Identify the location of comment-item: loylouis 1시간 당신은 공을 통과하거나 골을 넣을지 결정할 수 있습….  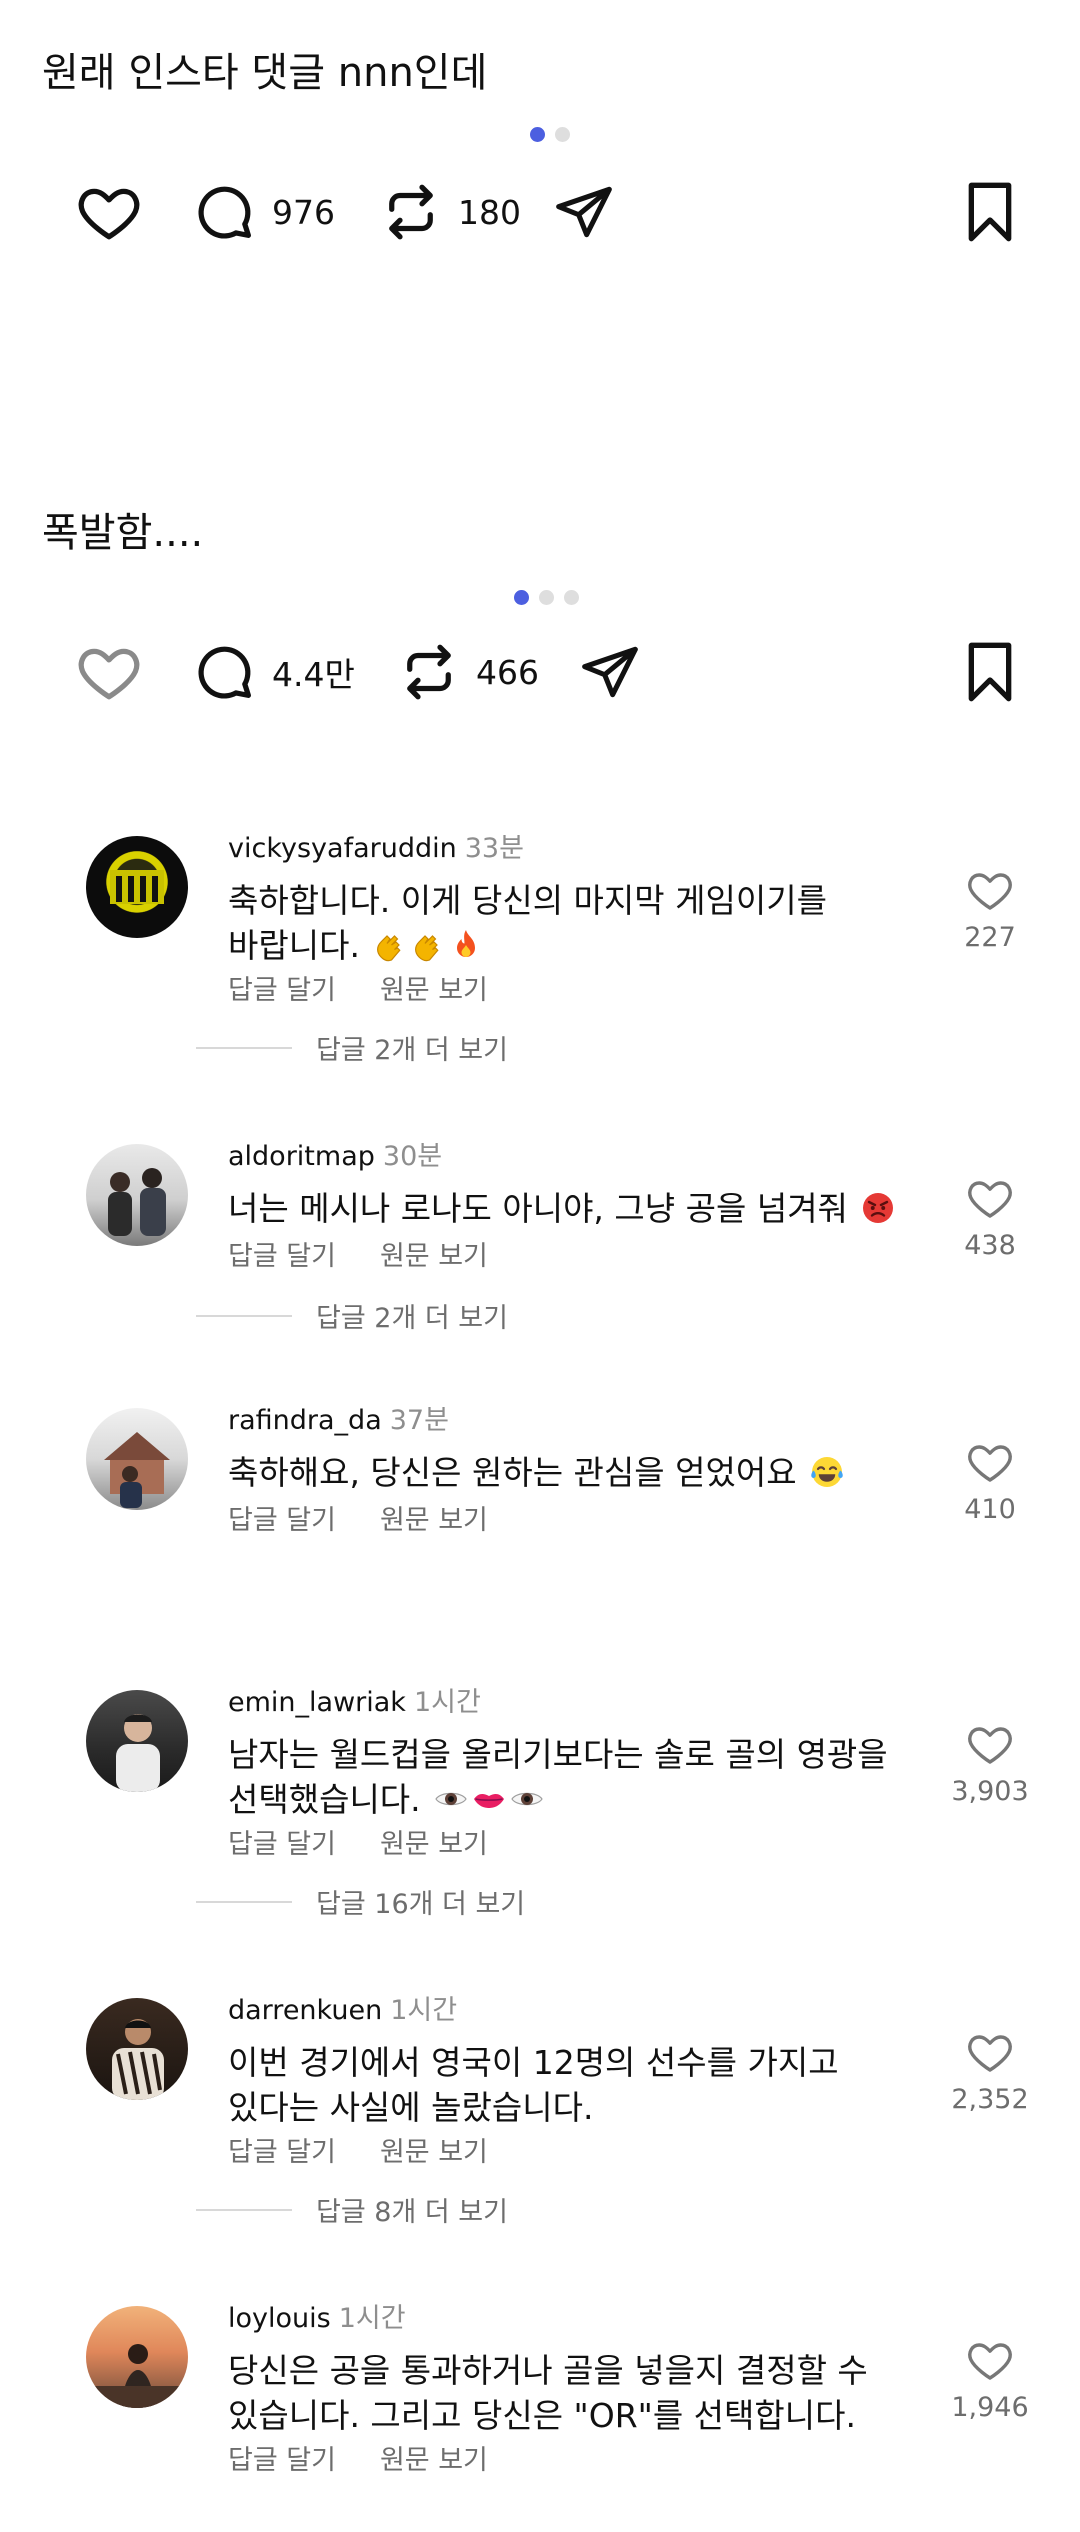
(540, 2396).